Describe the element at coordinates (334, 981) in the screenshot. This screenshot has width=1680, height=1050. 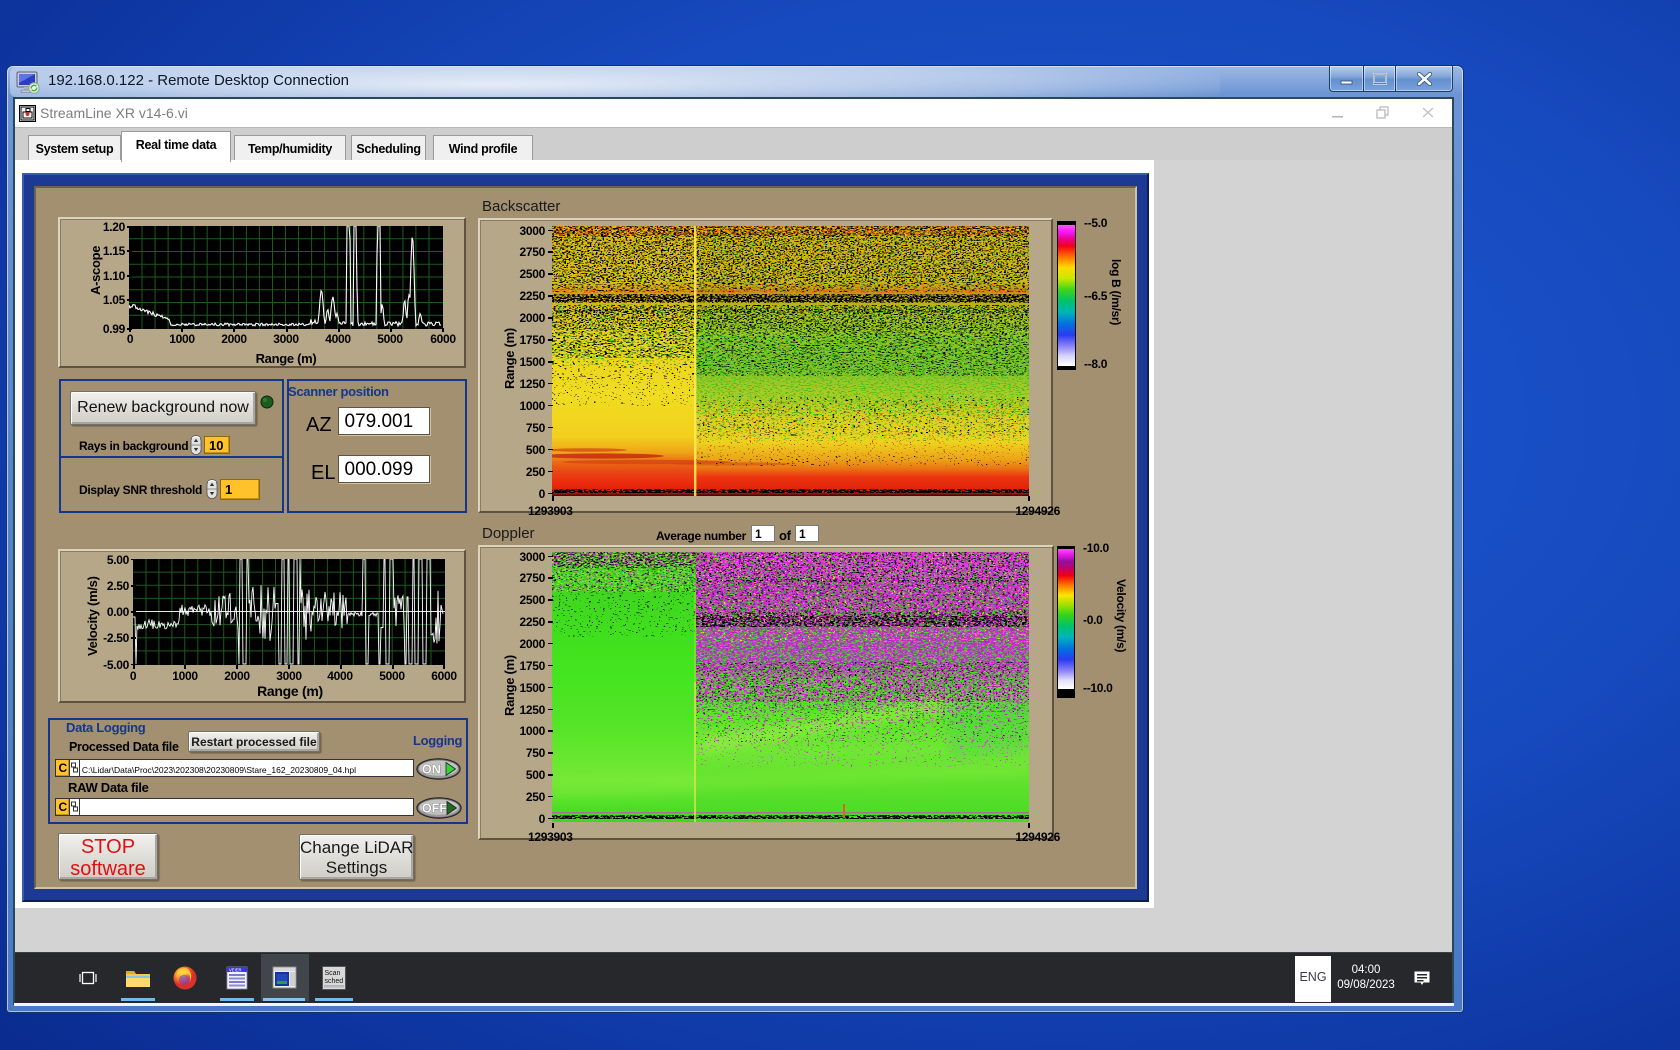
I see `svg-text: sched` at that location.